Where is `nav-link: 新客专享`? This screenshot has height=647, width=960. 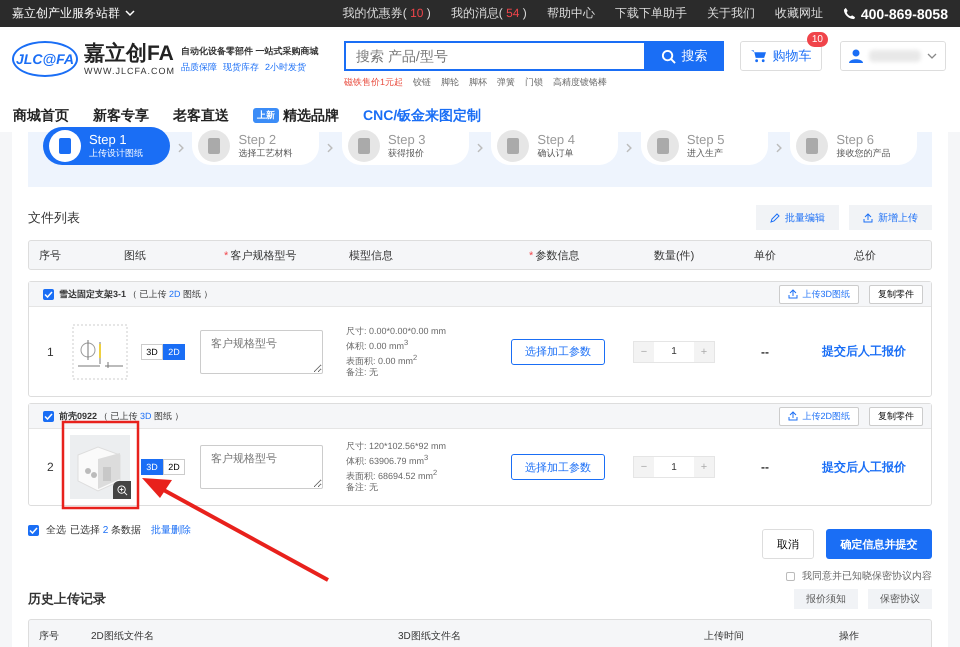
nav-link: 新客专享 is located at coordinates (121, 115).